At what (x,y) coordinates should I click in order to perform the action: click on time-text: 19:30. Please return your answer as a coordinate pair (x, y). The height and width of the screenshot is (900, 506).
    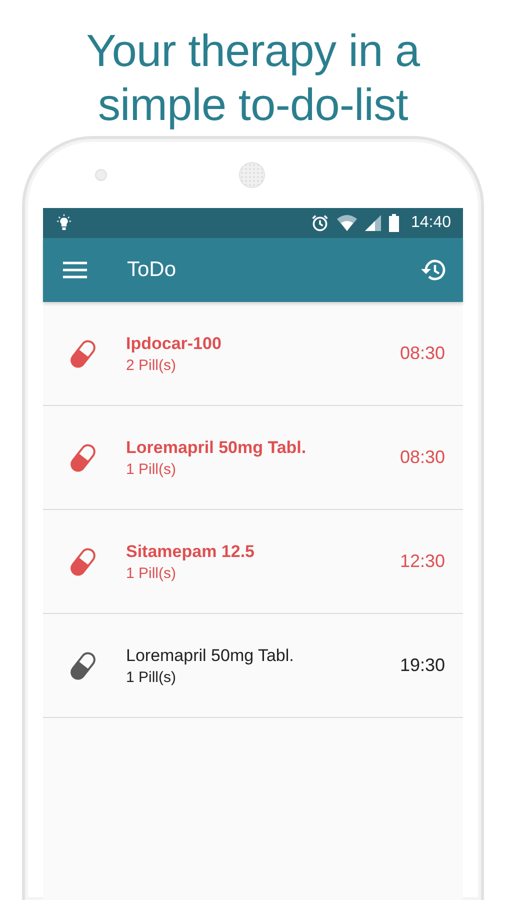
    Looking at the image, I should click on (422, 665).